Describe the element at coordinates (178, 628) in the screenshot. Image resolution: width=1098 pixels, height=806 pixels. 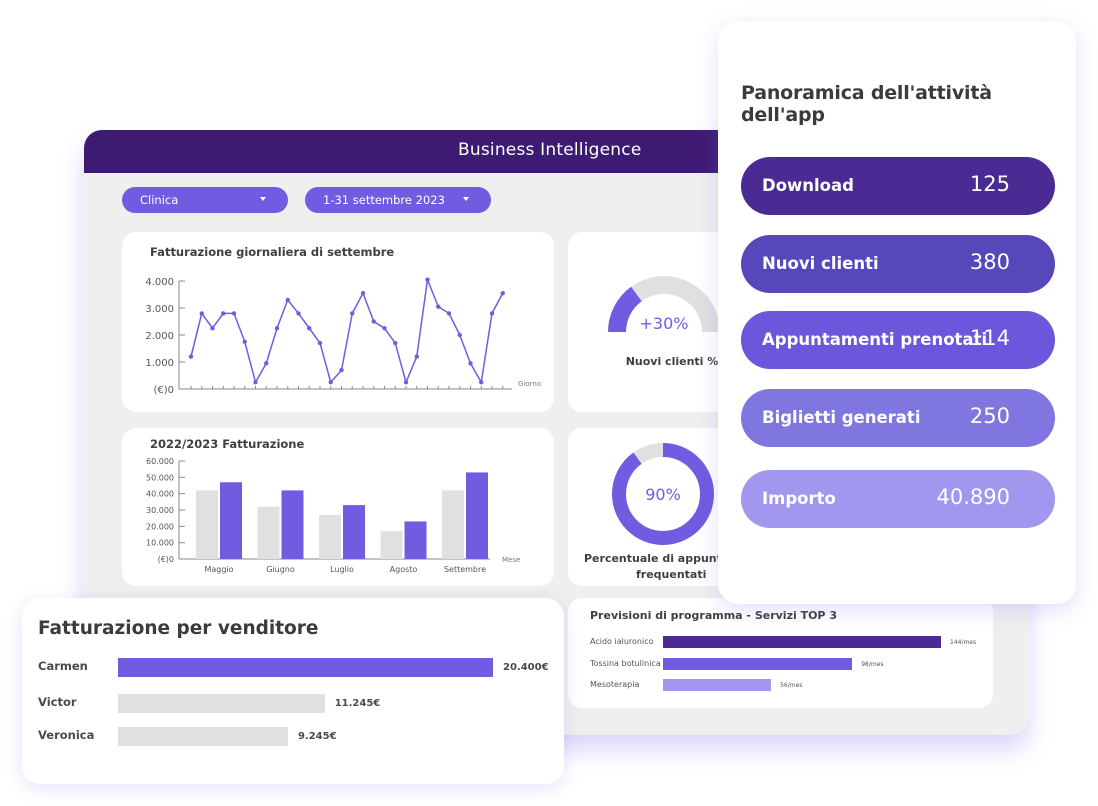
I see `vendor-title: Fatturazione per venditore` at that location.